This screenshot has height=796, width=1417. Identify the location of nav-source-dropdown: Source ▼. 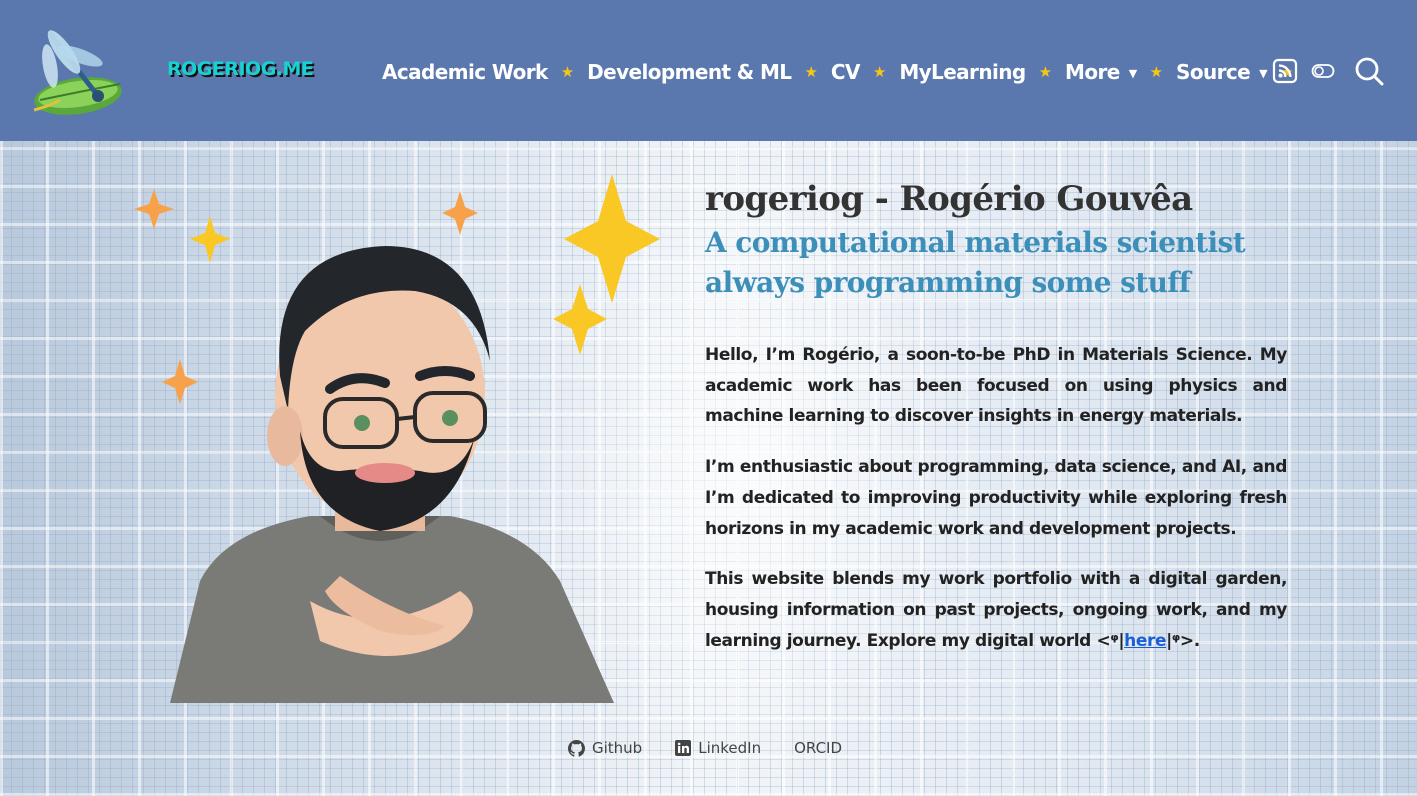
(1222, 72).